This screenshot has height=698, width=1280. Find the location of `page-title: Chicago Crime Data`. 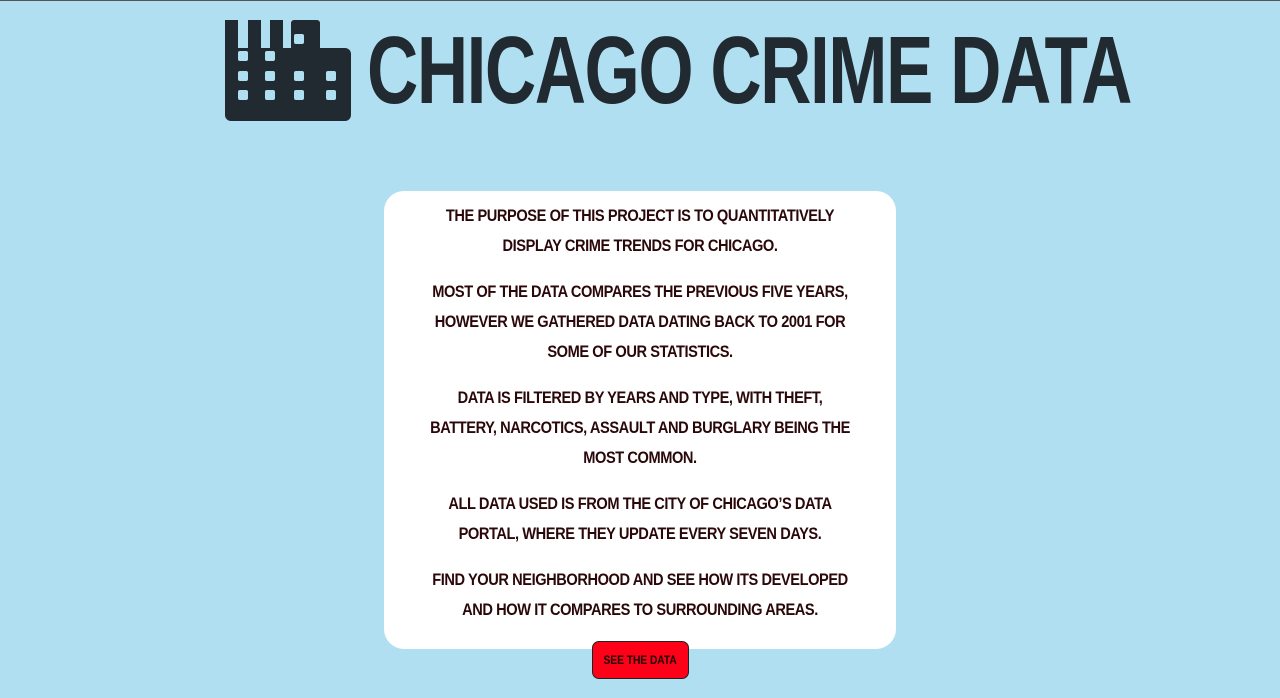

page-title: Chicago Crime Data is located at coordinates (749, 70).